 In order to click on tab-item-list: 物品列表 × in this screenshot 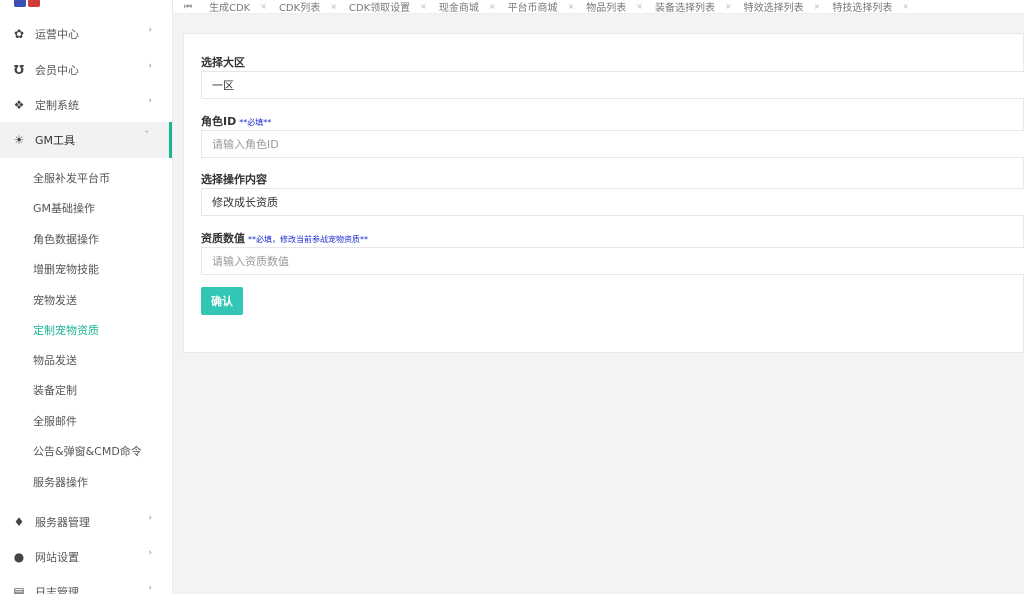, I will do `click(614, 7)`.